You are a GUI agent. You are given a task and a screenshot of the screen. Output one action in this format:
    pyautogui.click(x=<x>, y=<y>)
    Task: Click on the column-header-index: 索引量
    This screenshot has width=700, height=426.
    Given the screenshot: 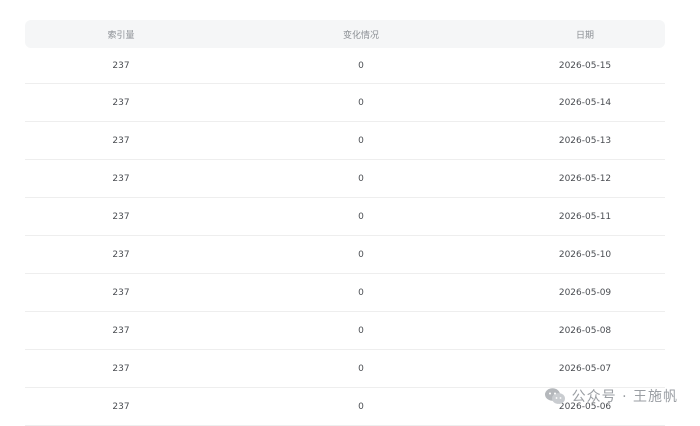 What is the action you would take?
    pyautogui.click(x=121, y=35)
    